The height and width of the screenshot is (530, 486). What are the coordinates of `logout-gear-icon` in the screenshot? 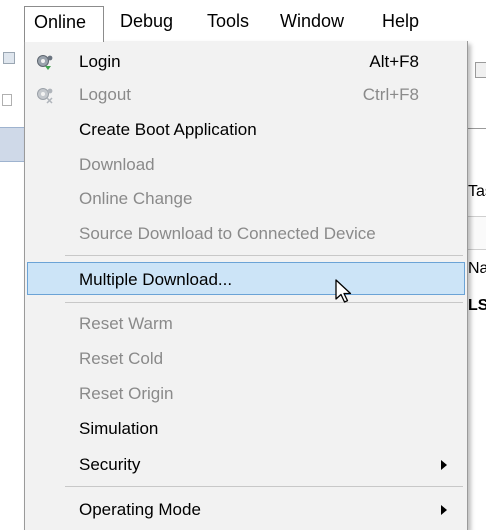 It's located at (45, 96).